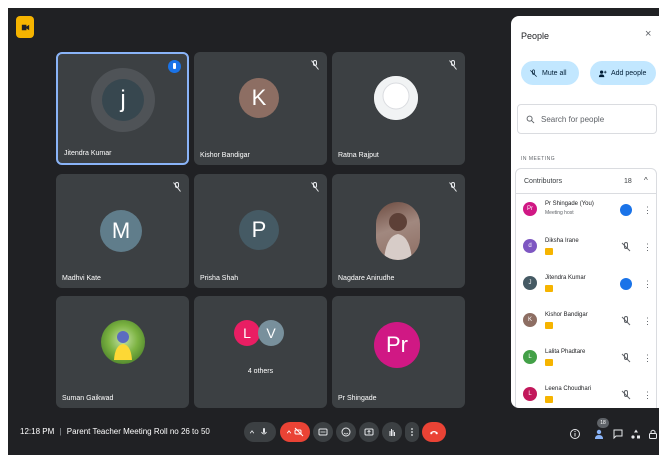 The image size is (659, 455). I want to click on activities-icon, so click(635, 434).